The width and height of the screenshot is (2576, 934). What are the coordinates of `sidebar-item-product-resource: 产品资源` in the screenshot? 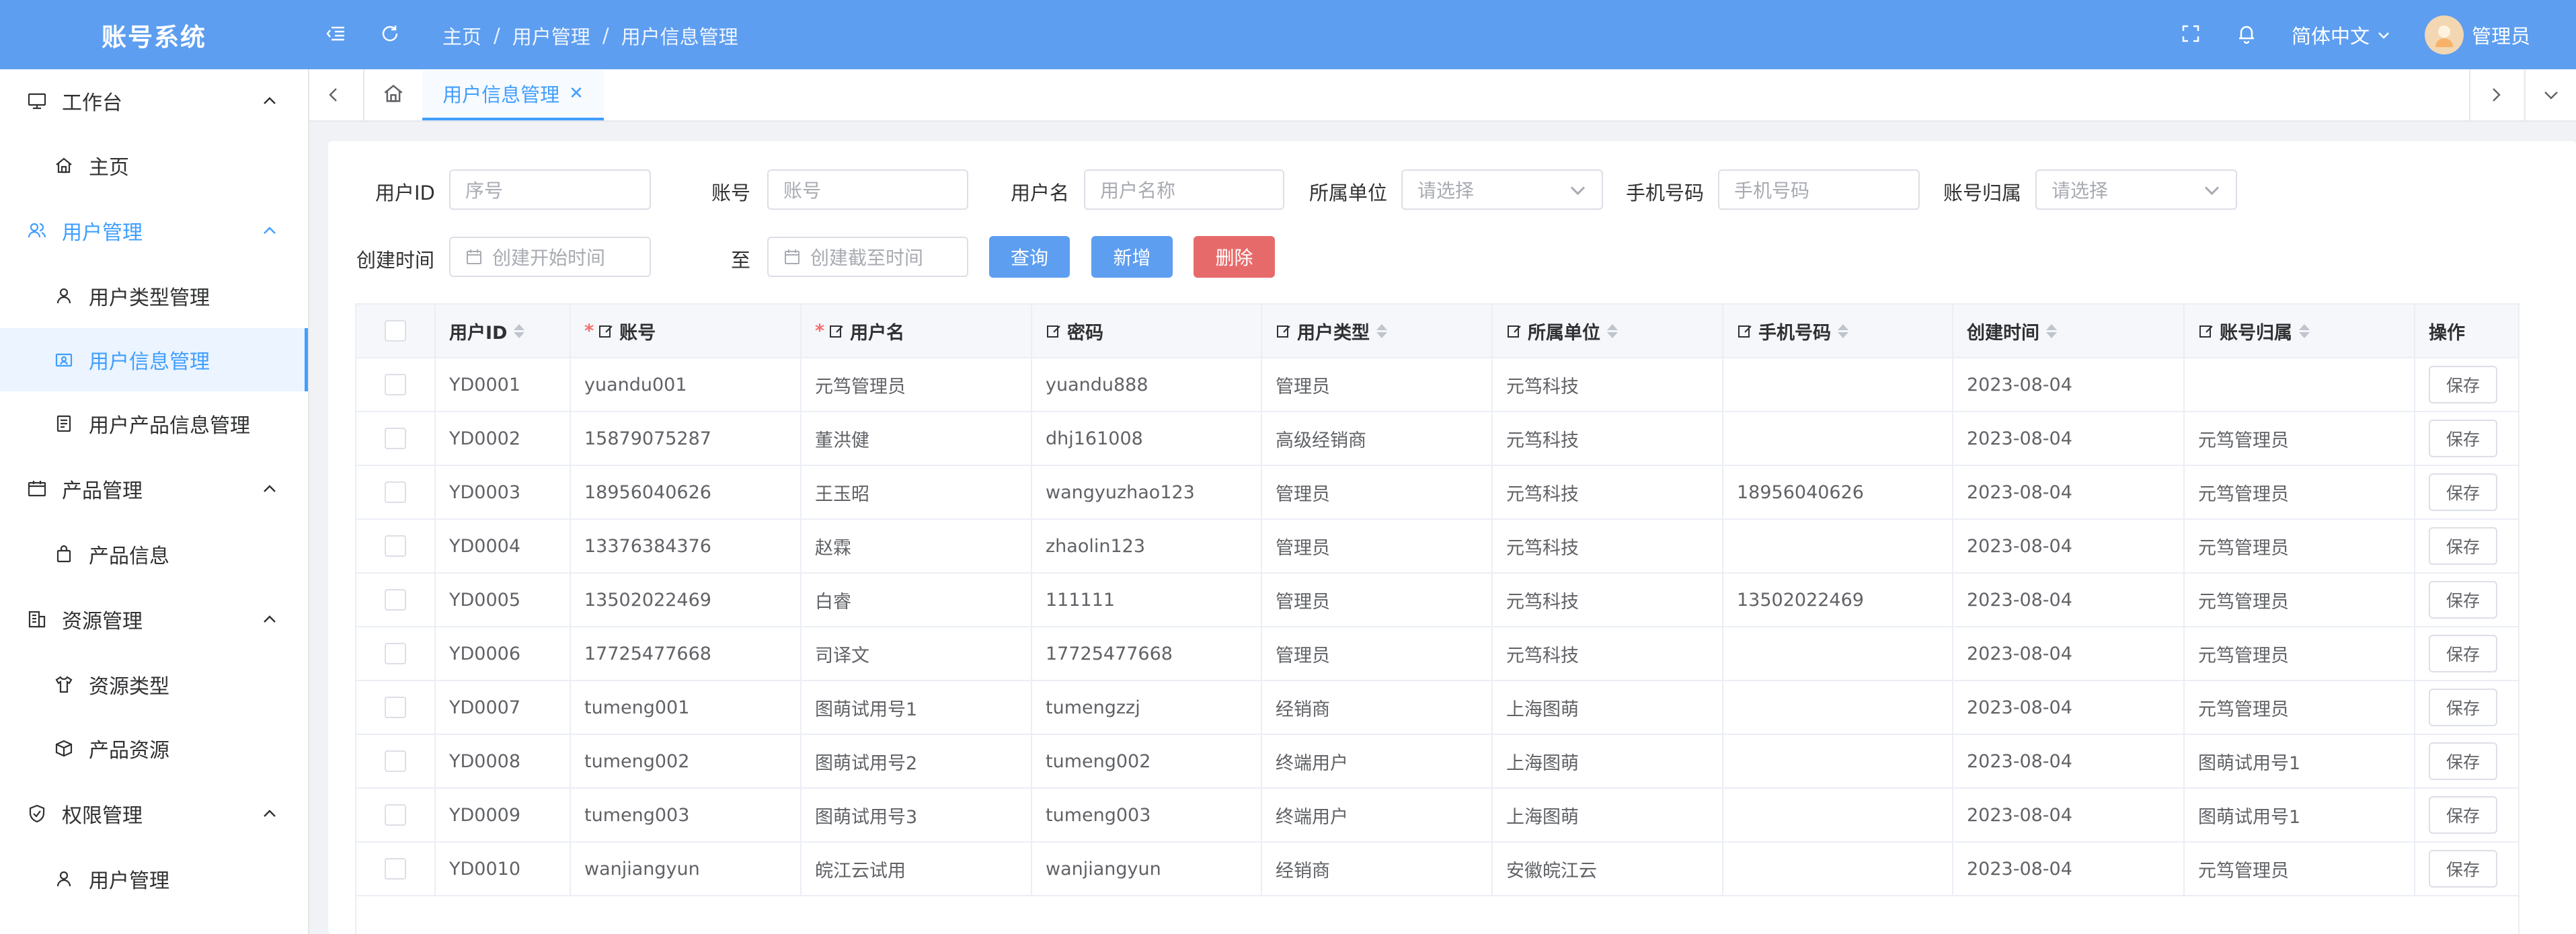 It's located at (154, 749).